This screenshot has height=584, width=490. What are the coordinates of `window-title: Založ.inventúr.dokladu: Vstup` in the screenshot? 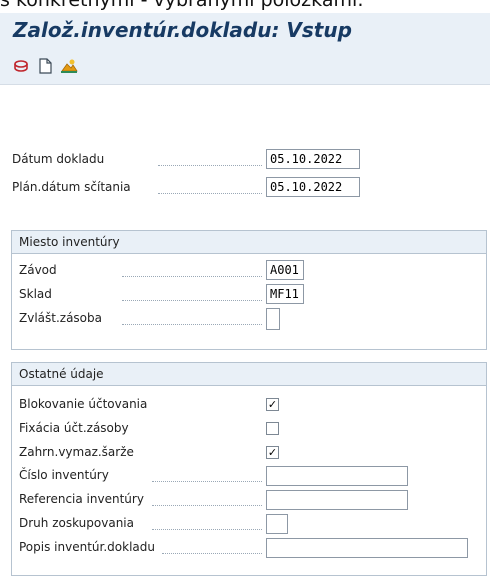 It's located at (182, 30).